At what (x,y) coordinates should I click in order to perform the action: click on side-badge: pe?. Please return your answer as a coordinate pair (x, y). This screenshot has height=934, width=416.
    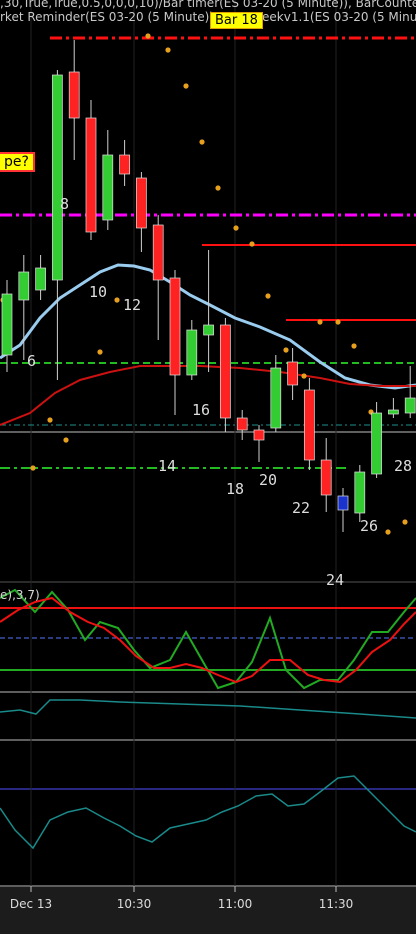
    Looking at the image, I should click on (17, 162).